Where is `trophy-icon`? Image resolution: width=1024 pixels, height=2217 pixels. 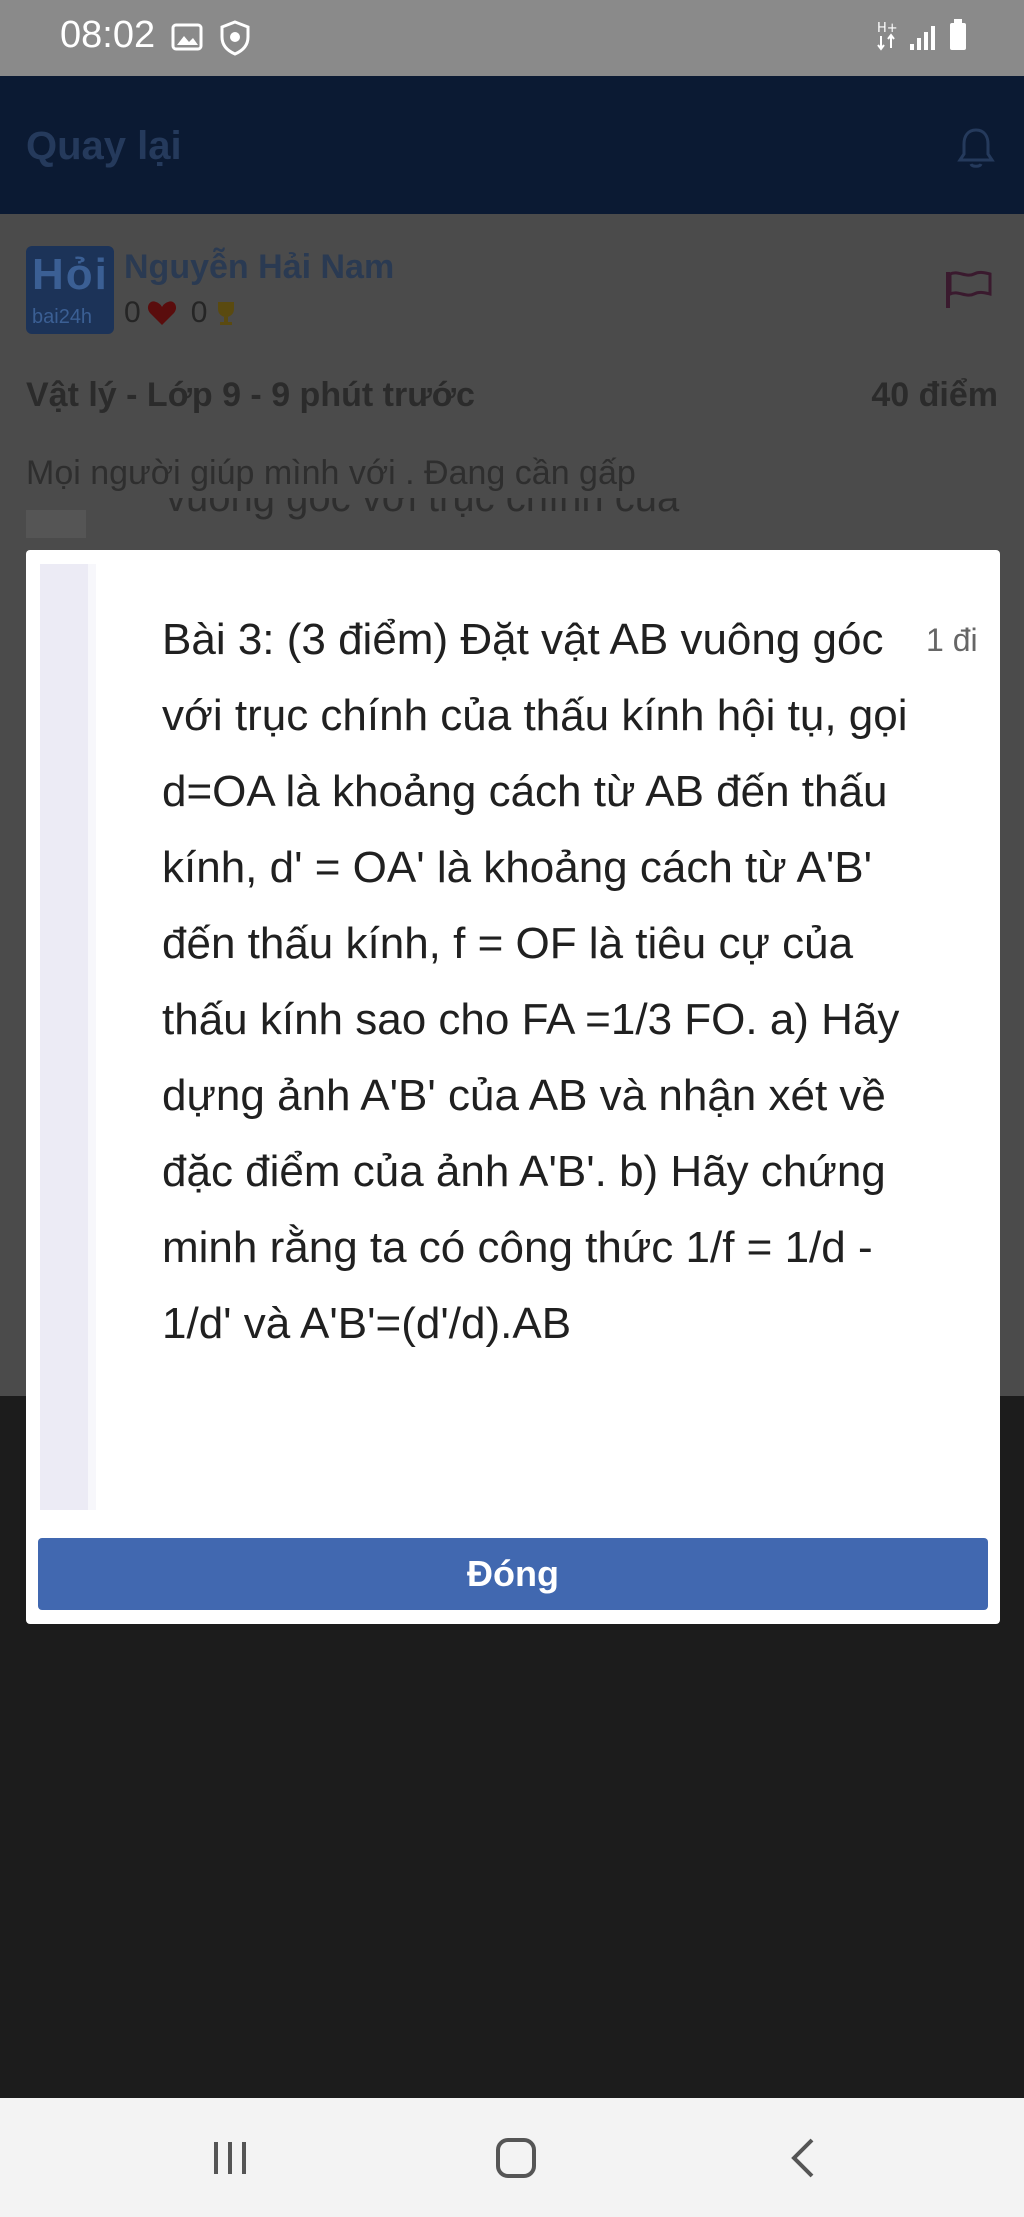
trophy-icon is located at coordinates (226, 313).